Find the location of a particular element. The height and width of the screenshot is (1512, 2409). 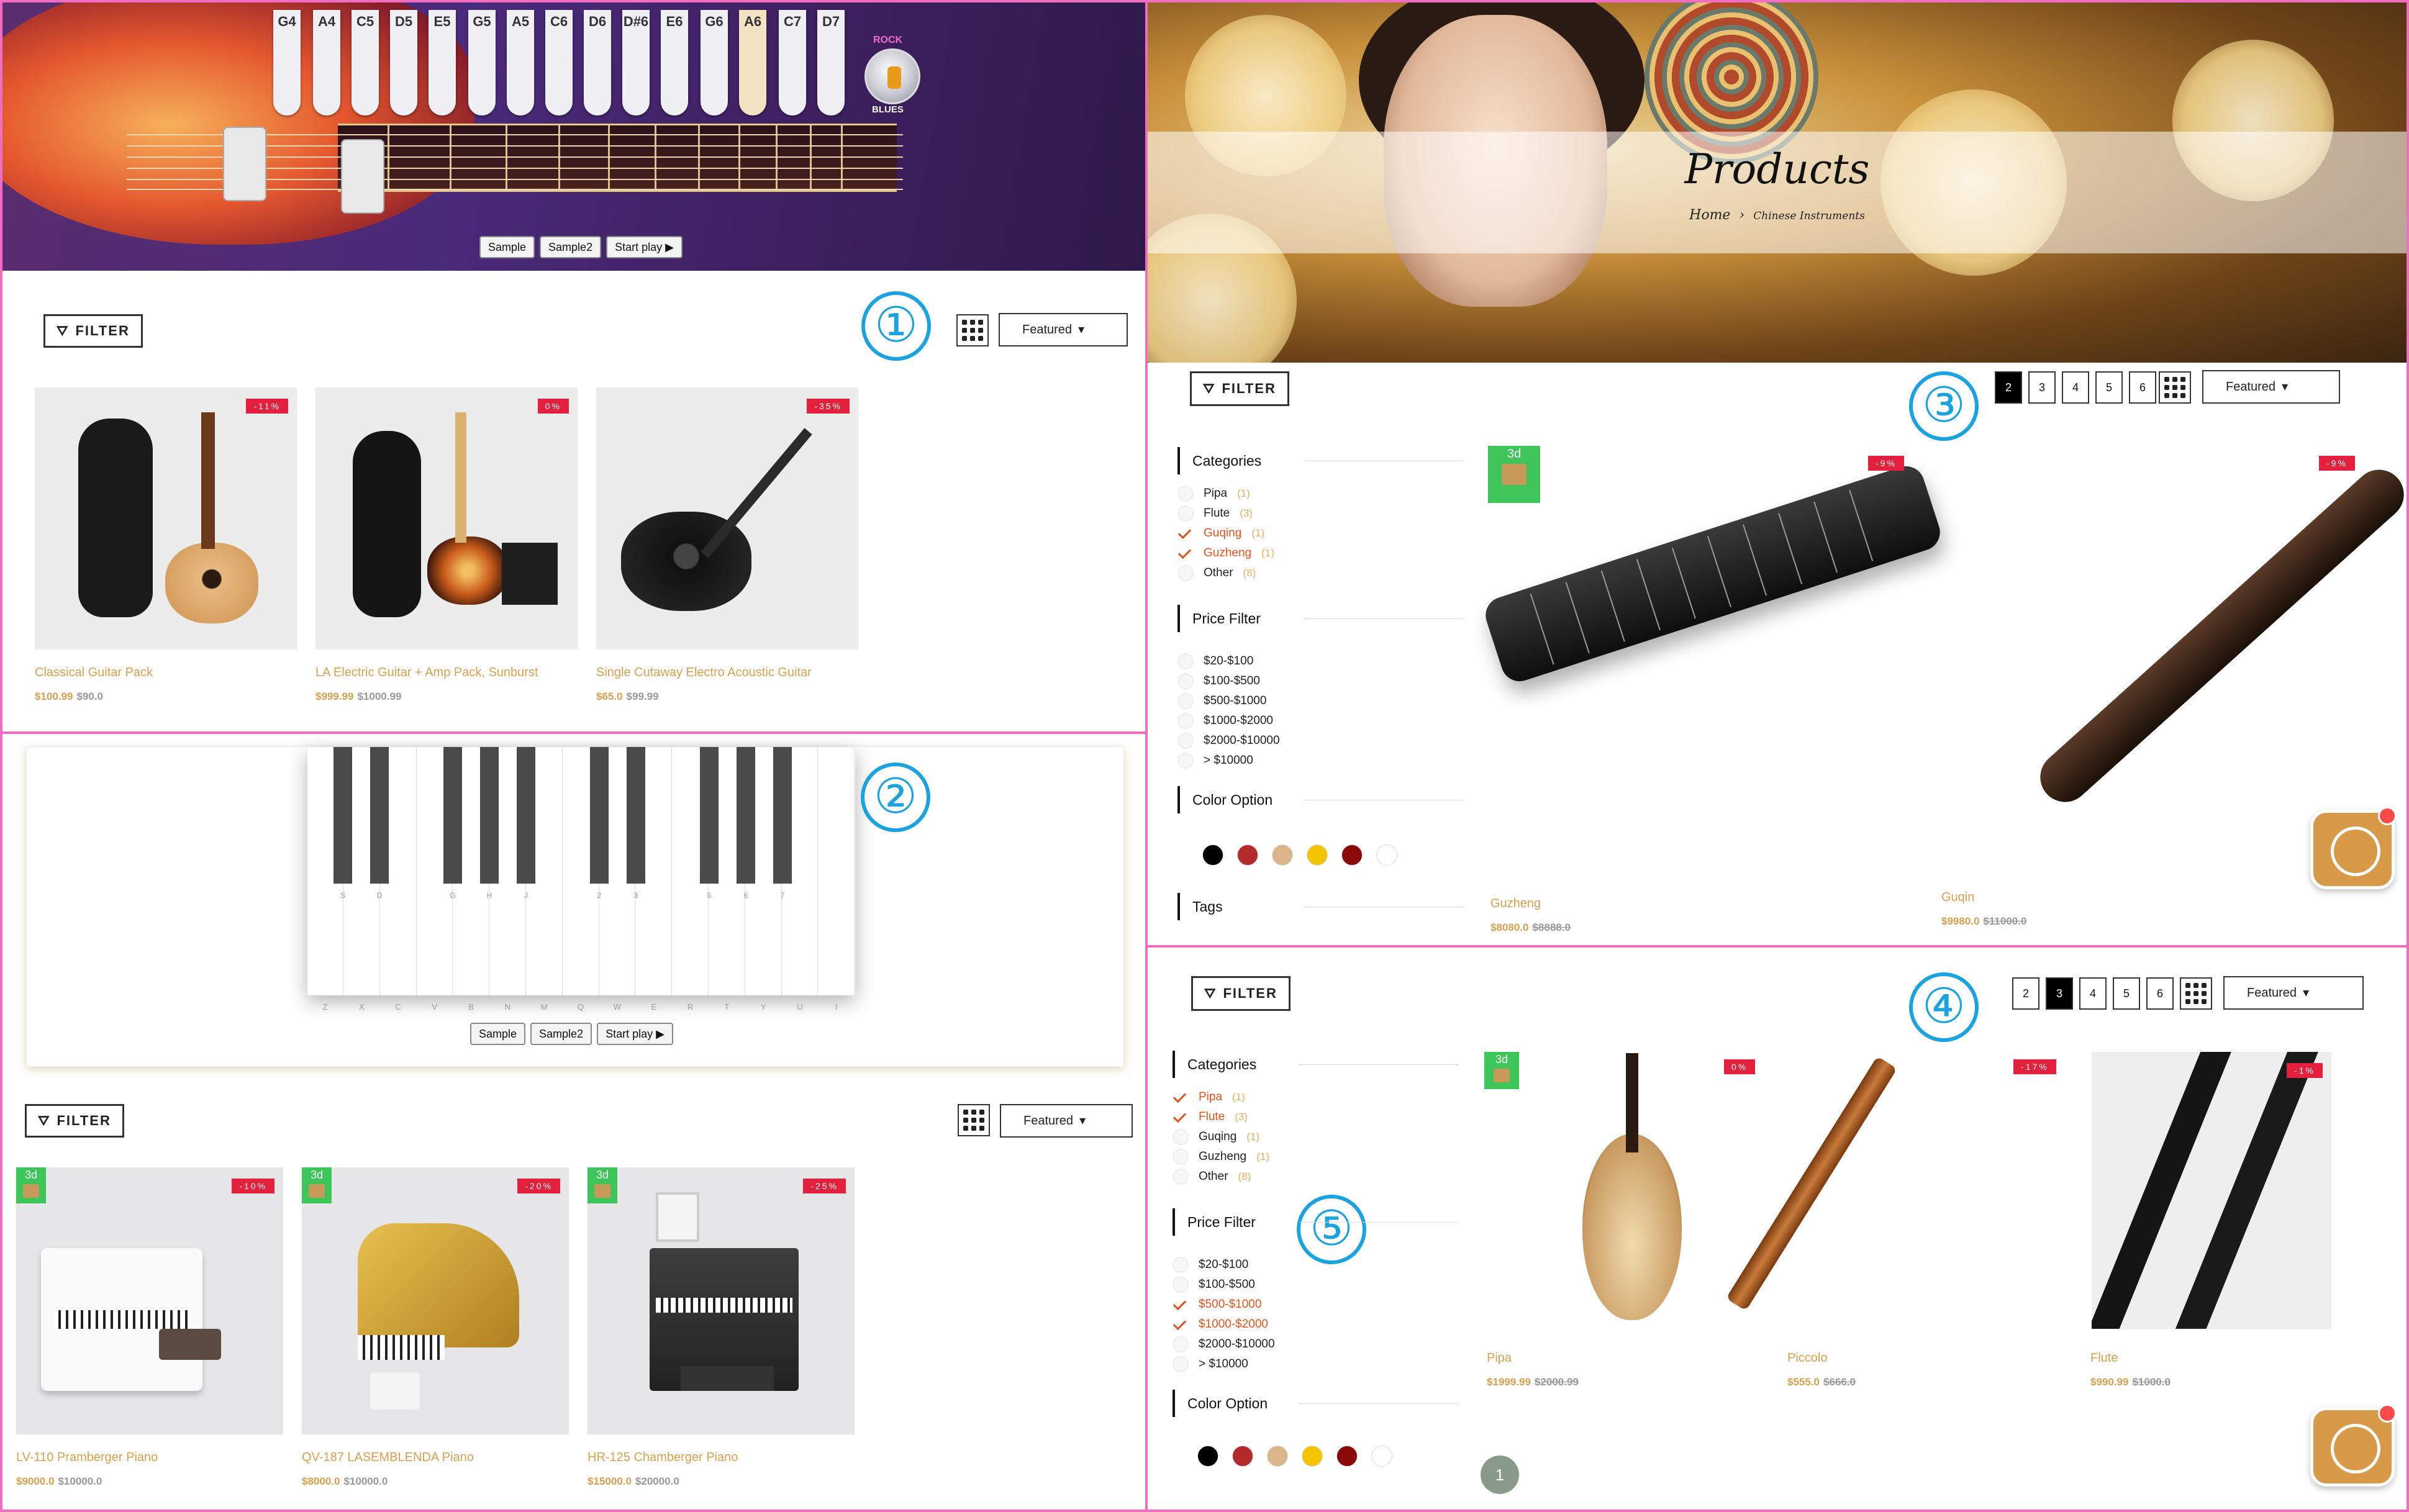

product-name: Classical Guitar Pack is located at coordinates (94, 673).